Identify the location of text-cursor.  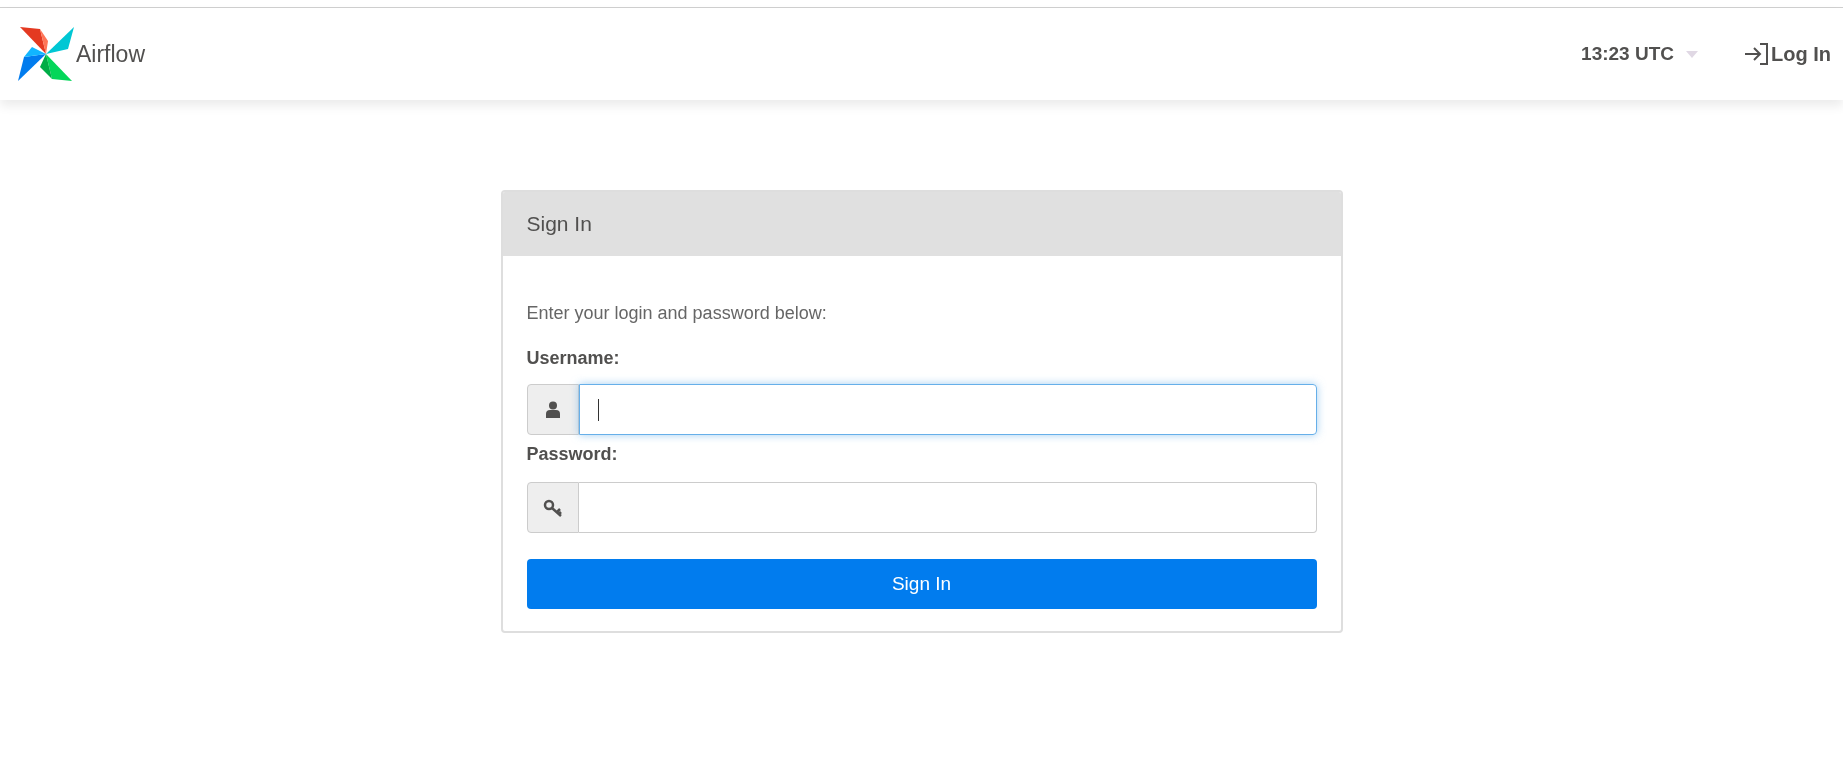
(598, 409).